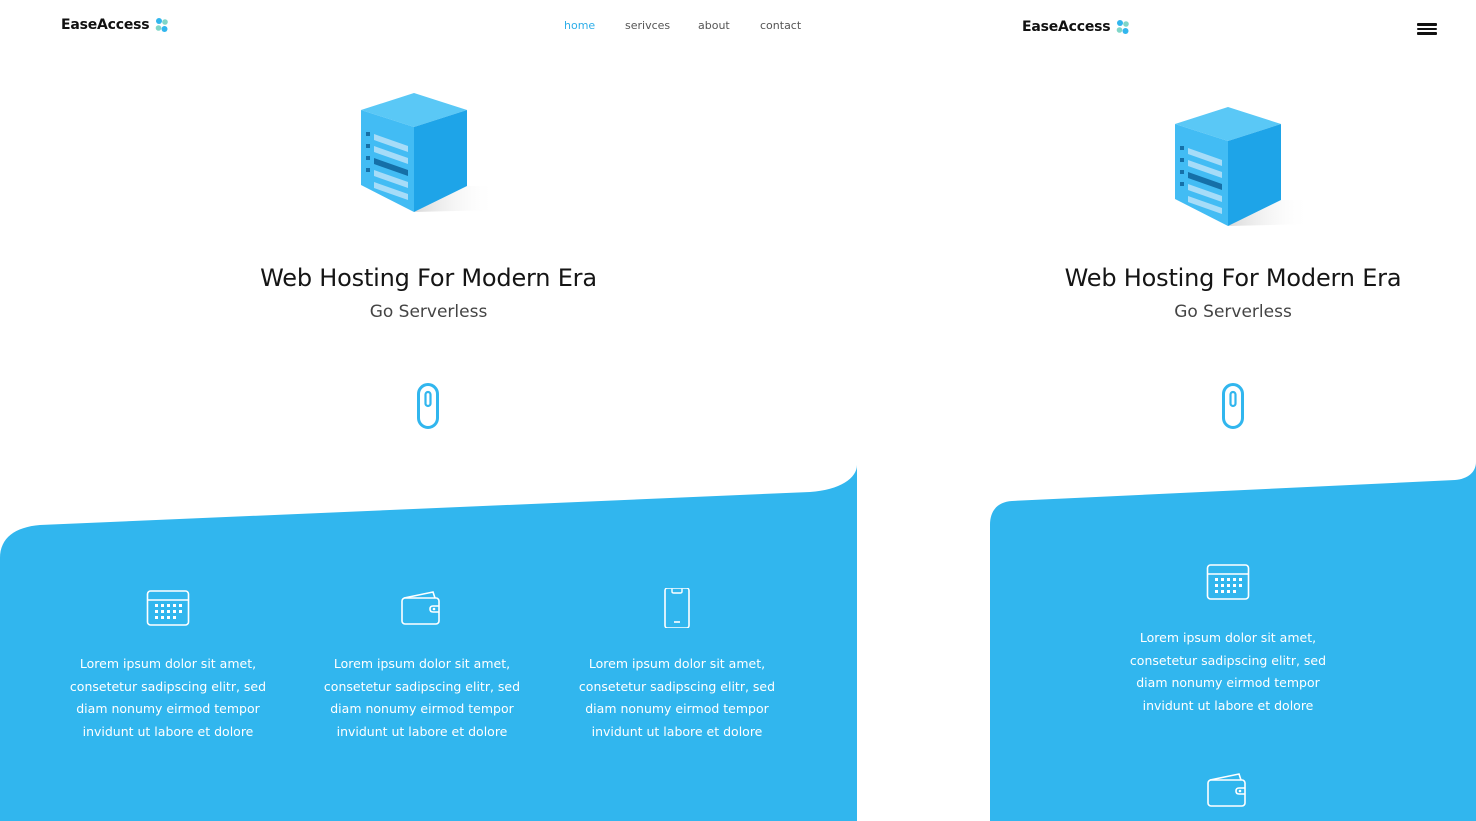 Image resolution: width=1476 pixels, height=821 pixels. Describe the element at coordinates (729, 25) in the screenshot. I see `nav-about: about` at that location.